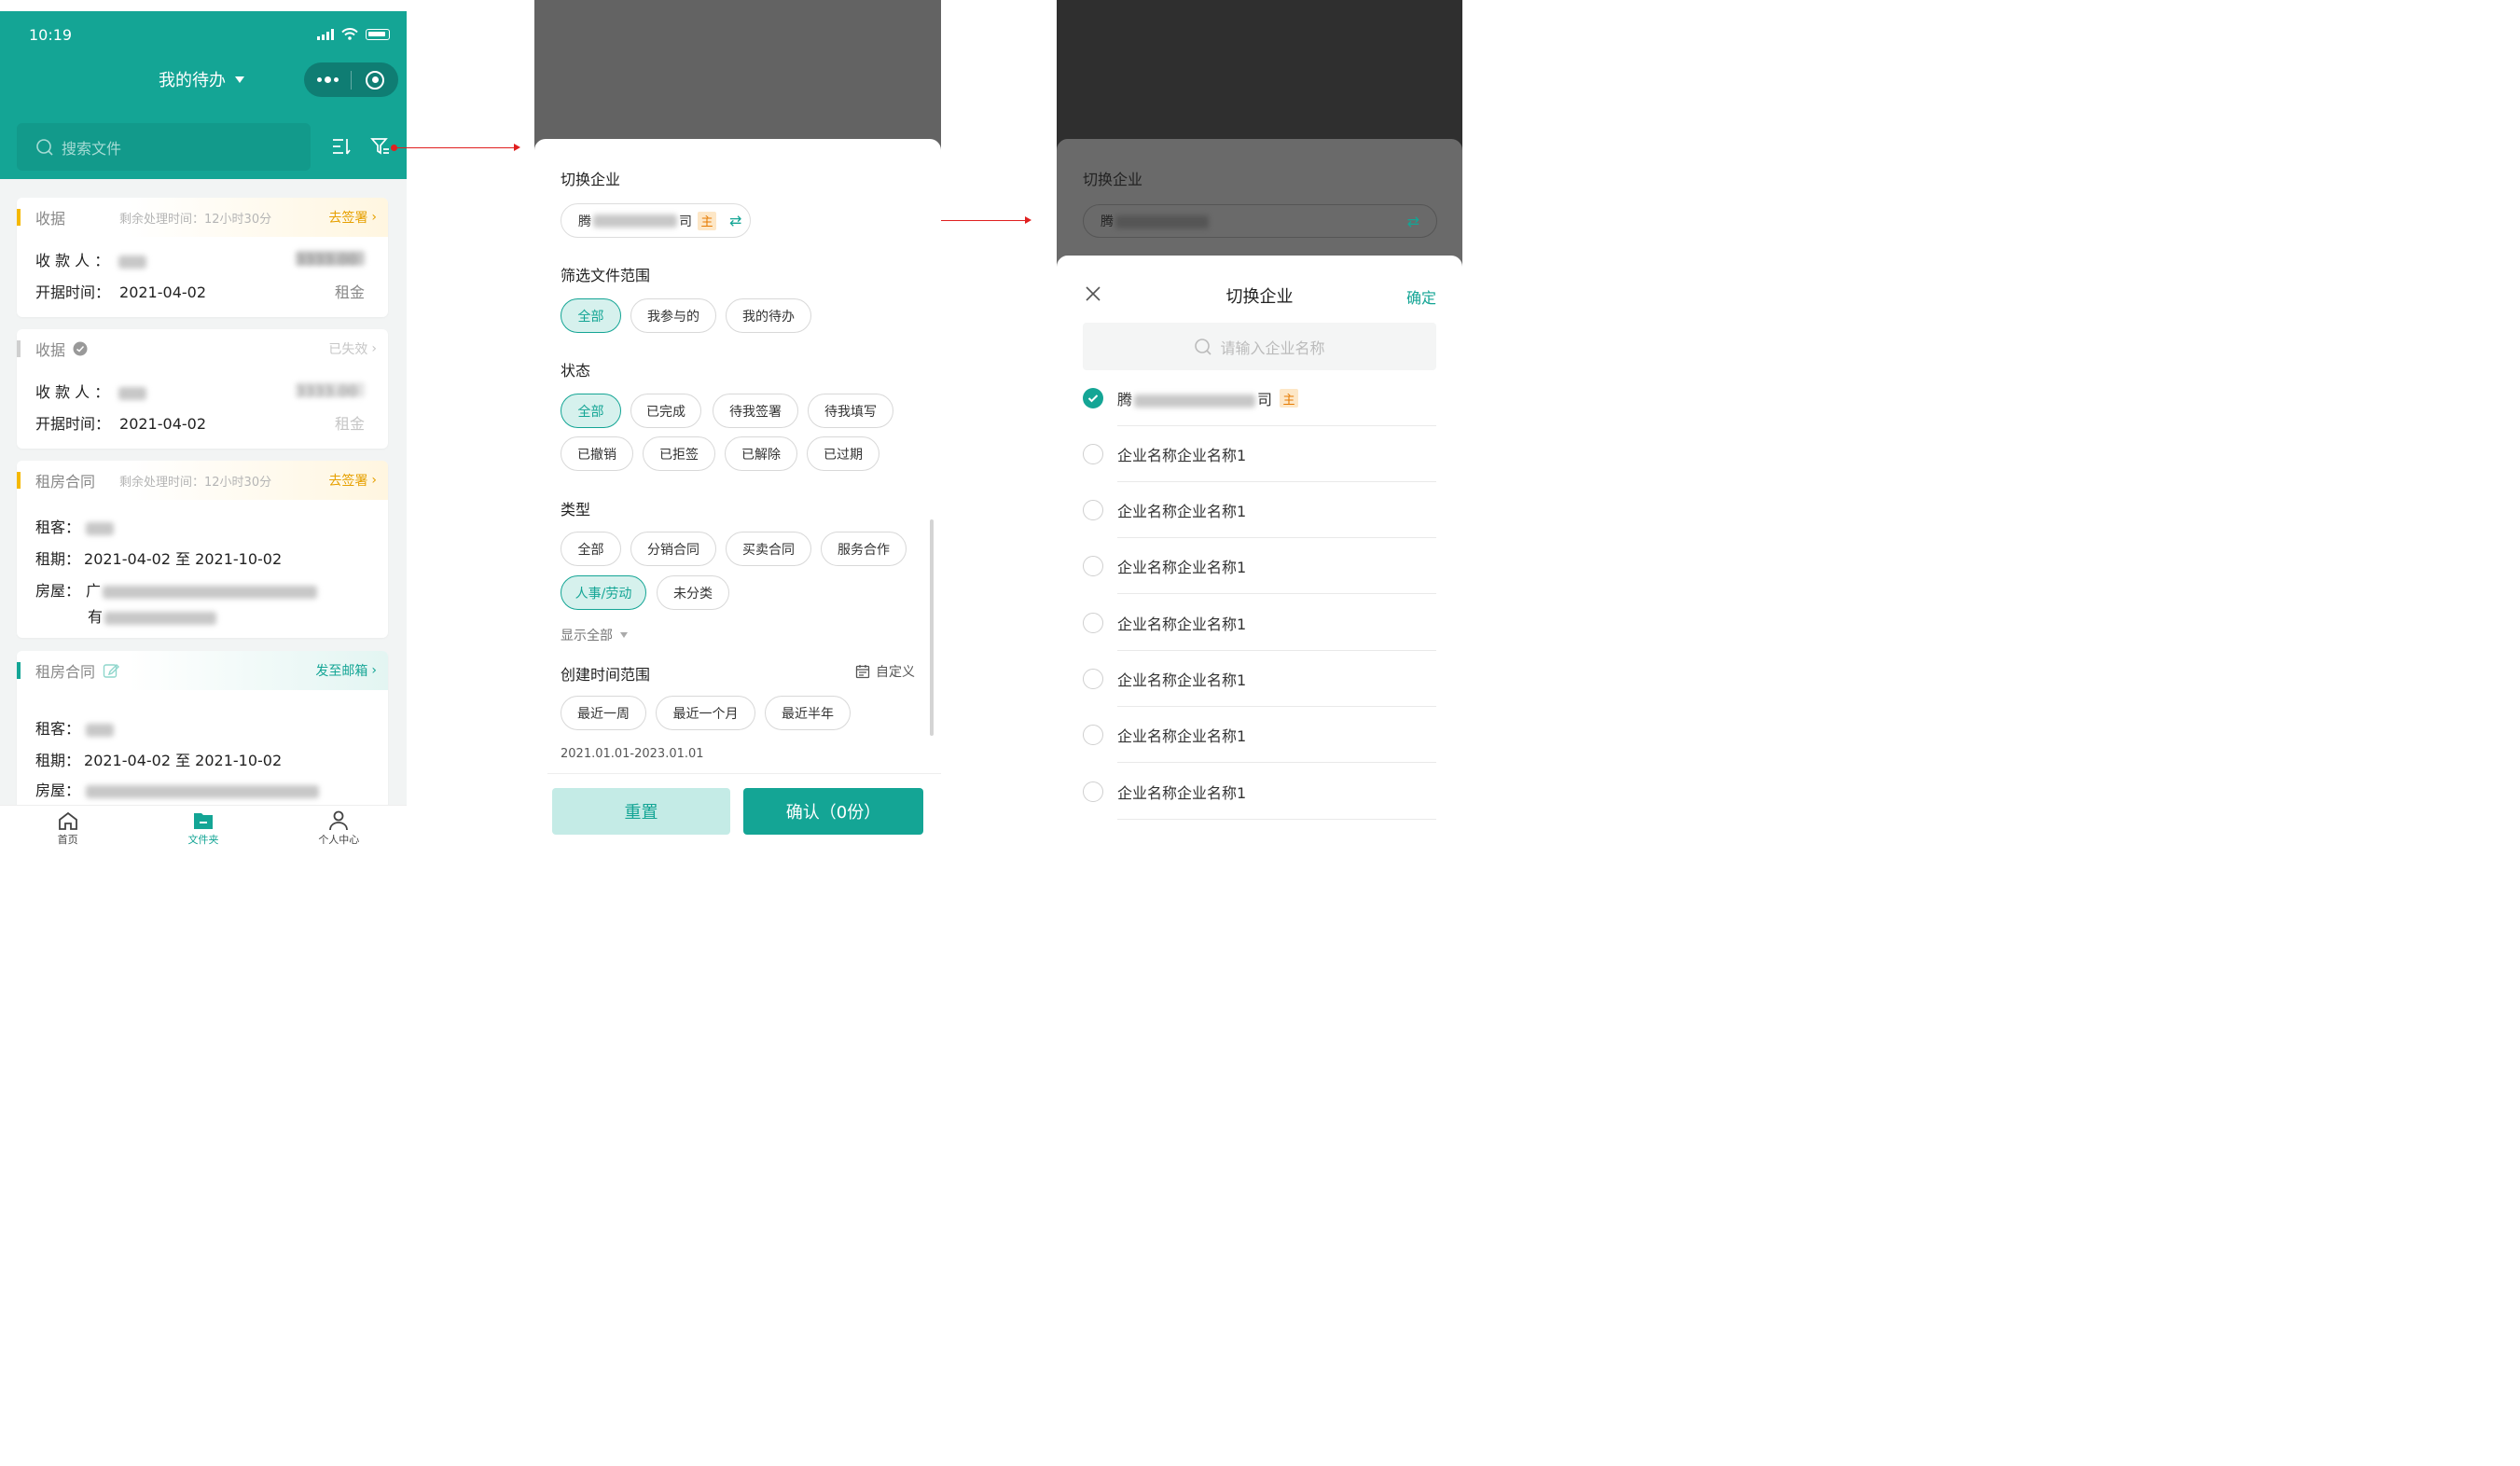  Describe the element at coordinates (761, 453) in the screenshot. I see `status-terminated: 已解除` at that location.